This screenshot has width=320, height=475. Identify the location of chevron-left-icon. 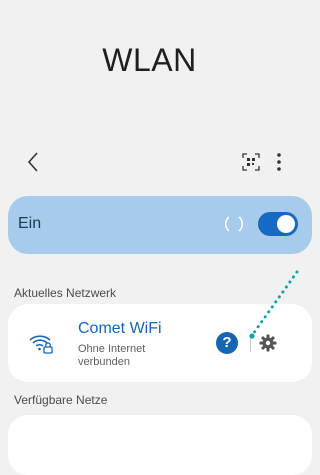
(32, 162).